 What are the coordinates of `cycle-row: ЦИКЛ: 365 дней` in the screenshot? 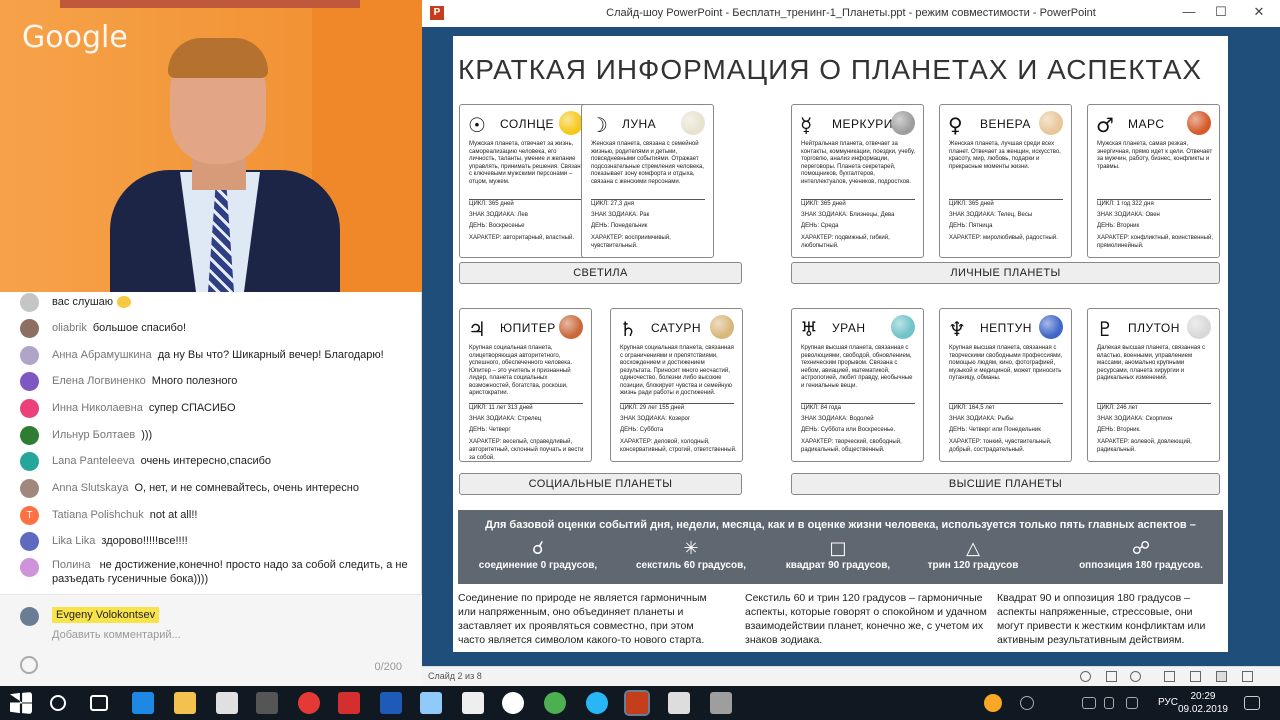 It's located at (1009, 204).